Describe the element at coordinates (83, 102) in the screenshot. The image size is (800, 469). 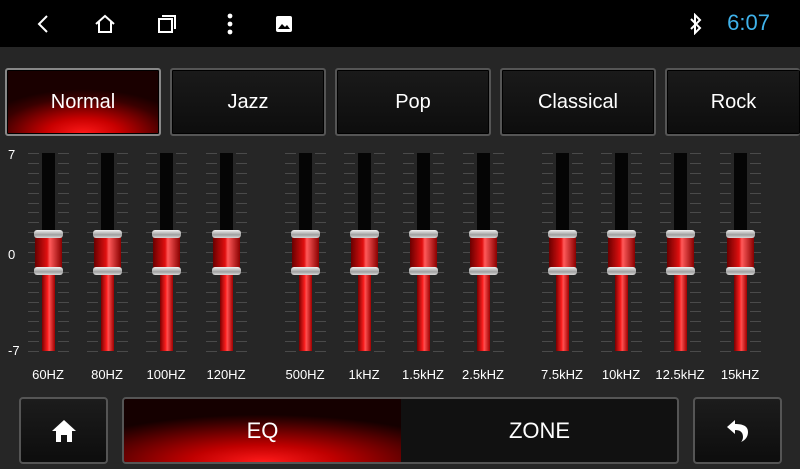
I see `preset-normal: Normal` at that location.